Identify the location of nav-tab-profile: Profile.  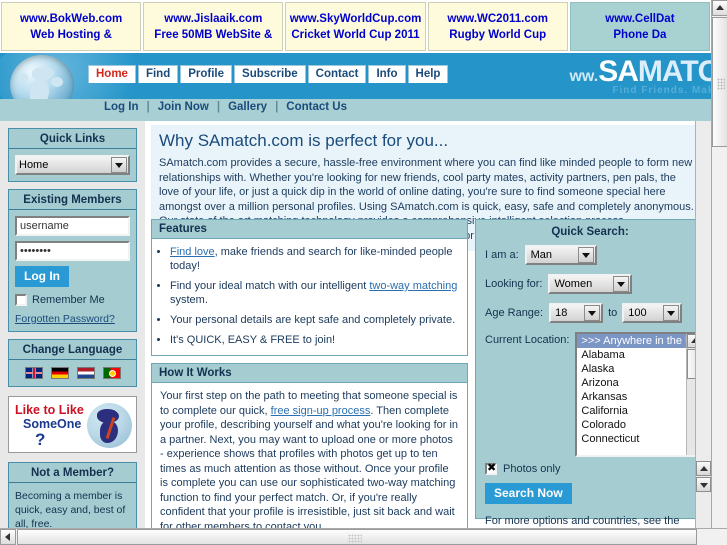
(206, 74).